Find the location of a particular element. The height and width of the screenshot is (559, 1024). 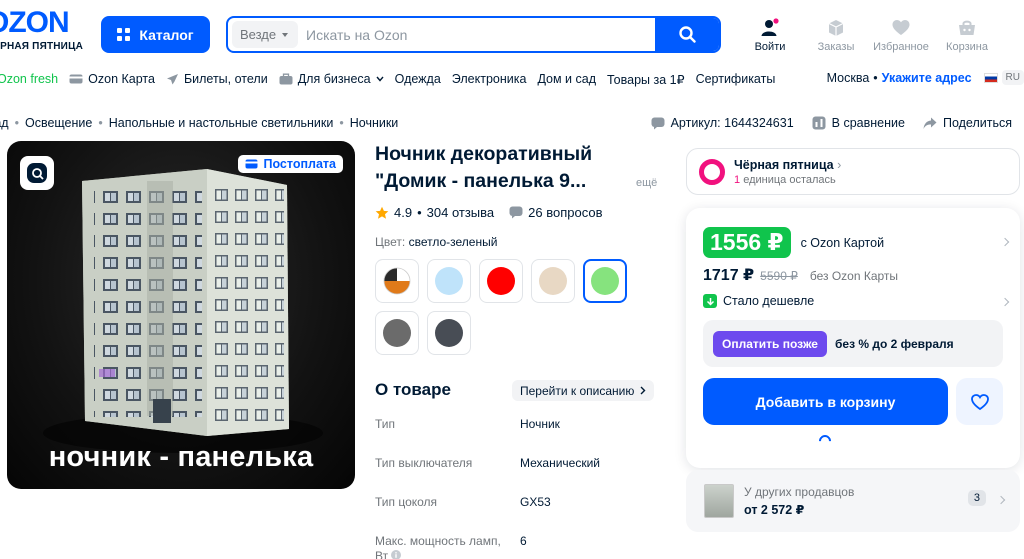

chat-icon is located at coordinates (658, 123).